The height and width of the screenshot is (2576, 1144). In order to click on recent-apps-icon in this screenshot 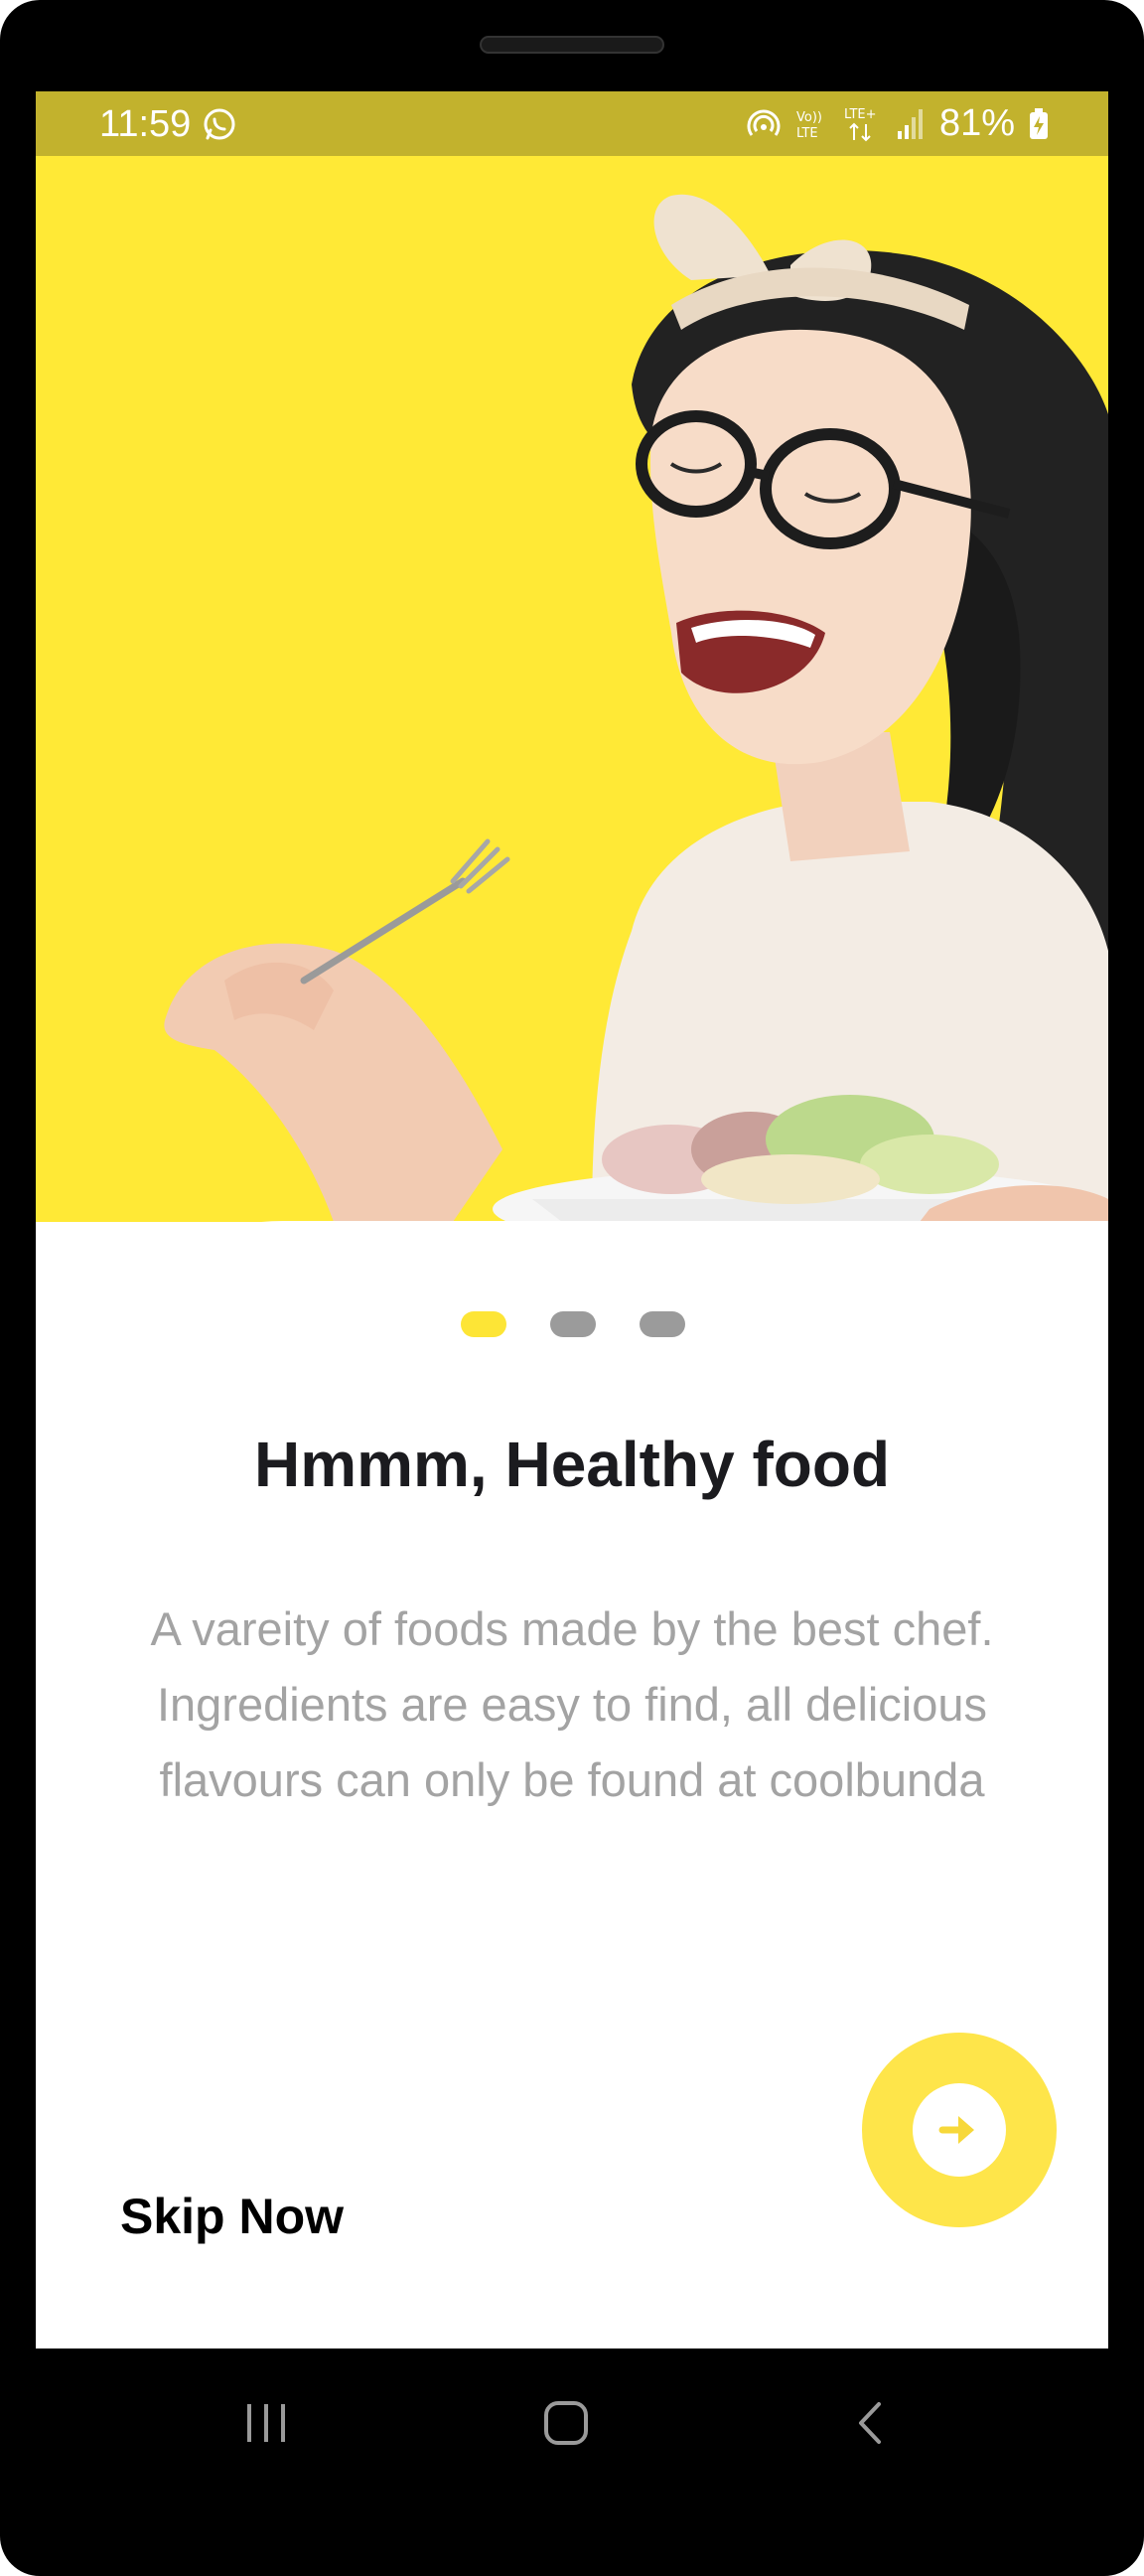, I will do `click(266, 2423)`.